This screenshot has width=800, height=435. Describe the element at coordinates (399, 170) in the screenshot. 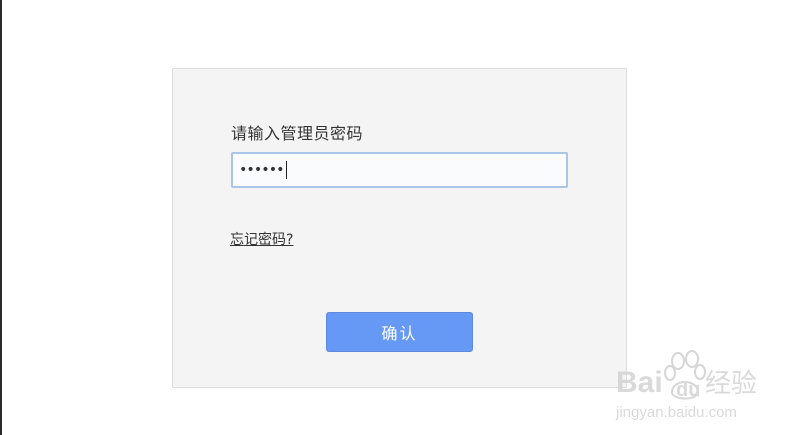

I see `password-input: ••••••` at that location.